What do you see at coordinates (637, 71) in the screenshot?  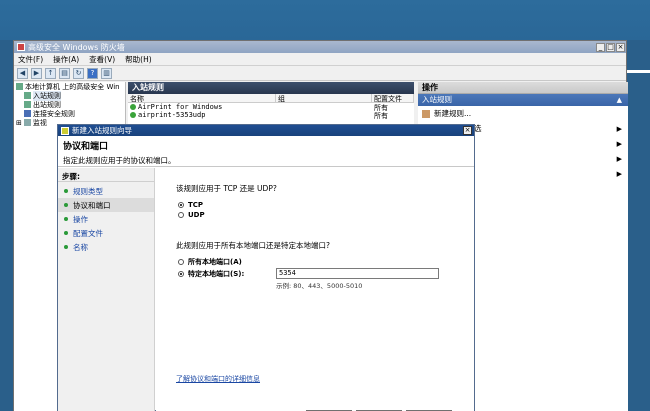 I see `desktop-stripe` at bounding box center [637, 71].